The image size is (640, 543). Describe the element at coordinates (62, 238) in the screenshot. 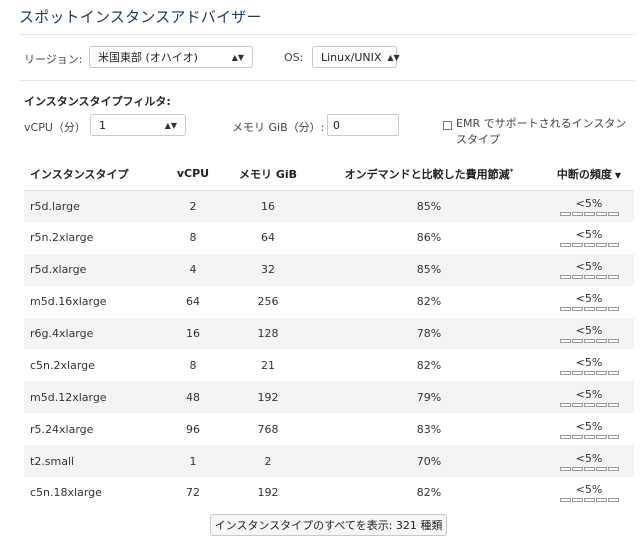

I see `cell-instance-type: r5n.2xlarge` at that location.